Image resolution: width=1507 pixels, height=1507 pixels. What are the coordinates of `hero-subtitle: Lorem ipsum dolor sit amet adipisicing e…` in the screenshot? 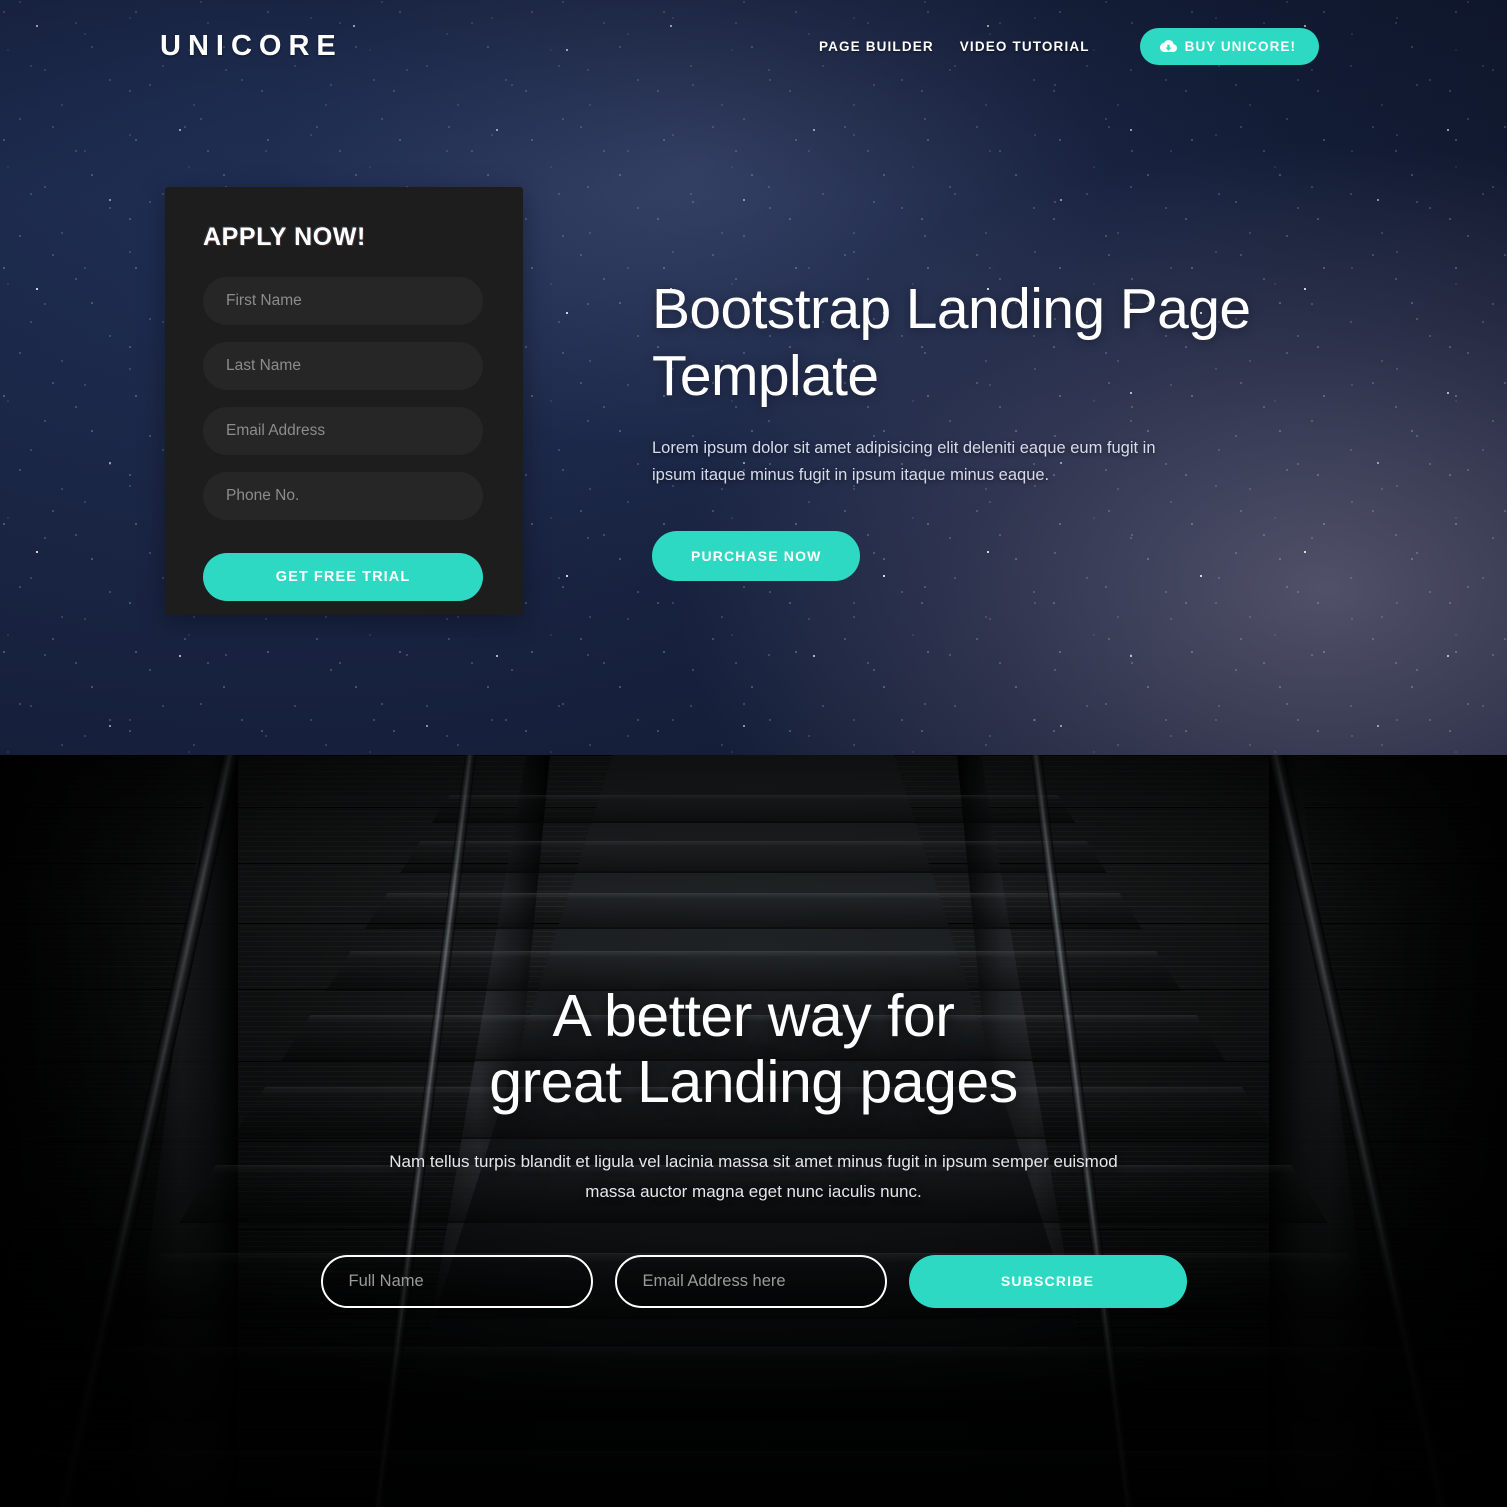 It's located at (904, 462).